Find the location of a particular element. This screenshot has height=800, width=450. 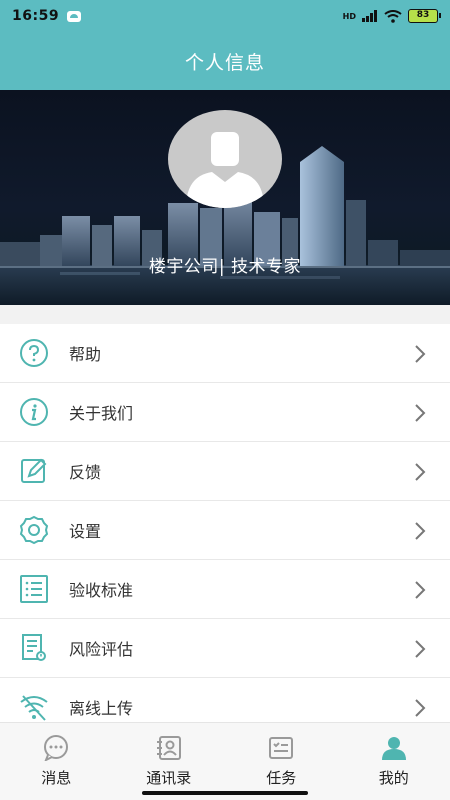

header: 个人信息 is located at coordinates (225, 61).